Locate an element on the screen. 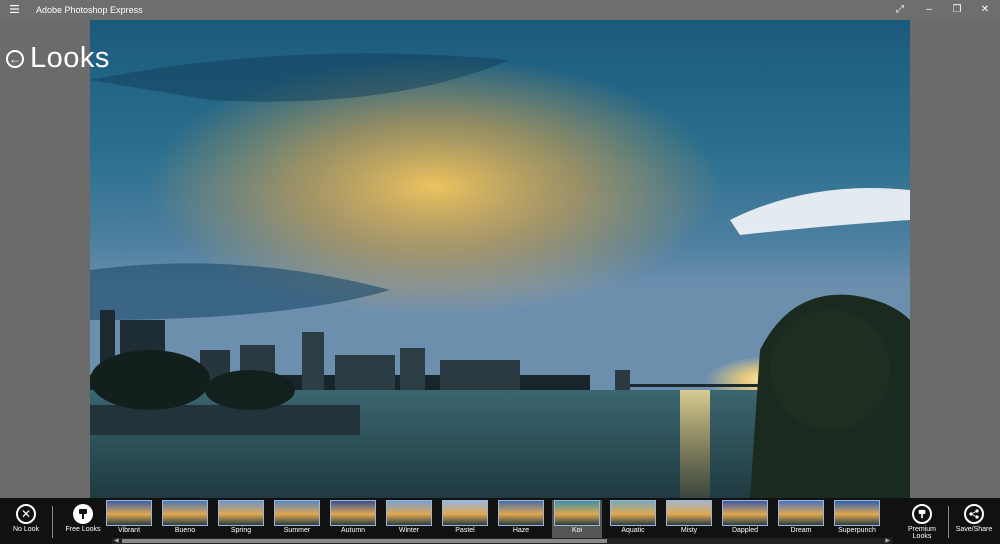 The image size is (1000, 544). restore-icon: ❐ is located at coordinates (957, 10).